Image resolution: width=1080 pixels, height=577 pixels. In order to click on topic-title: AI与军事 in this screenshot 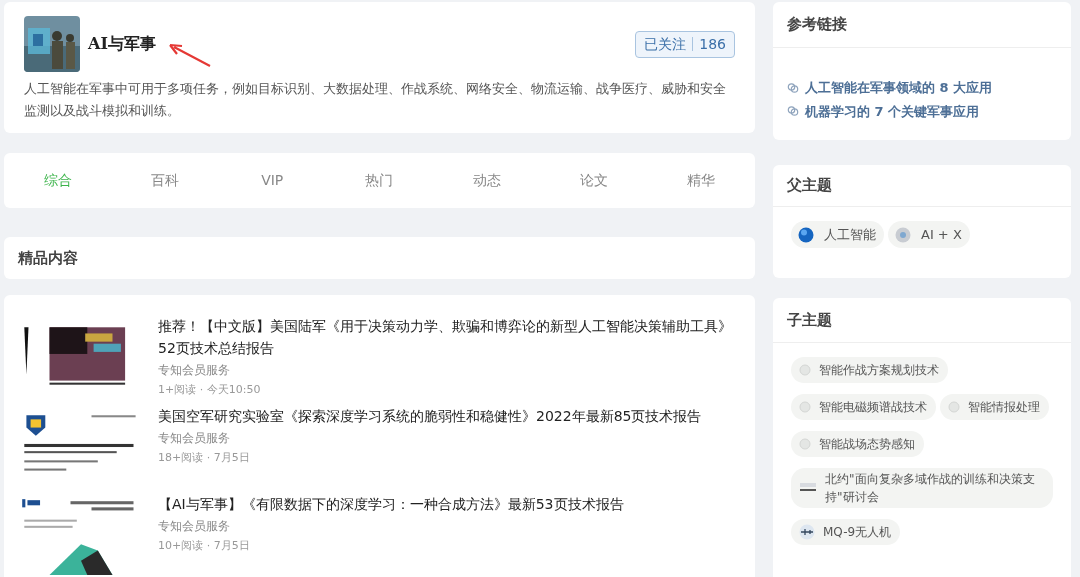, I will do `click(122, 44)`.